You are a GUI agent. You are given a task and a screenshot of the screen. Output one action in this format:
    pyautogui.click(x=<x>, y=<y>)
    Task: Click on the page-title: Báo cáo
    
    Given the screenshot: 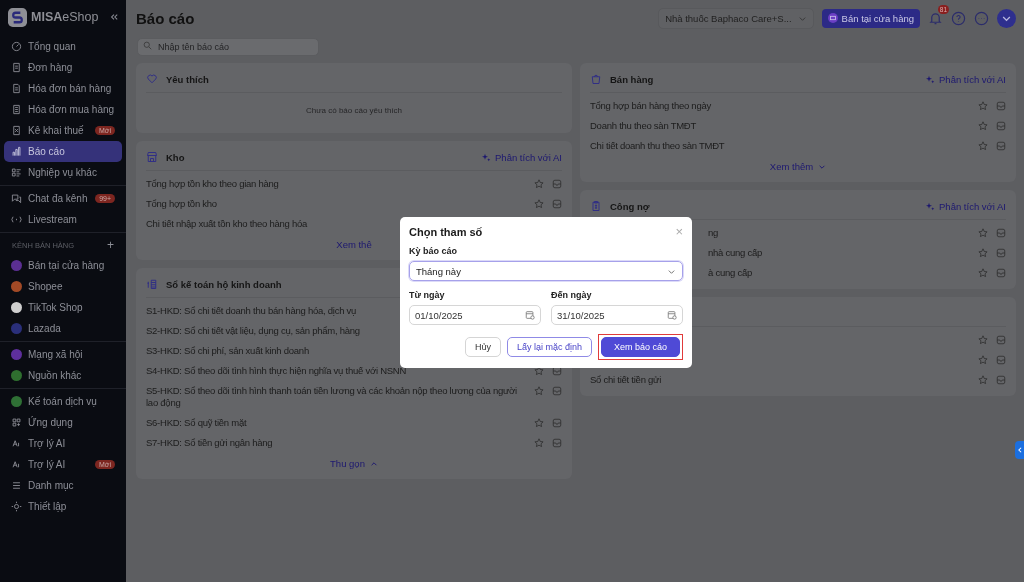 What is the action you would take?
    pyautogui.click(x=165, y=18)
    